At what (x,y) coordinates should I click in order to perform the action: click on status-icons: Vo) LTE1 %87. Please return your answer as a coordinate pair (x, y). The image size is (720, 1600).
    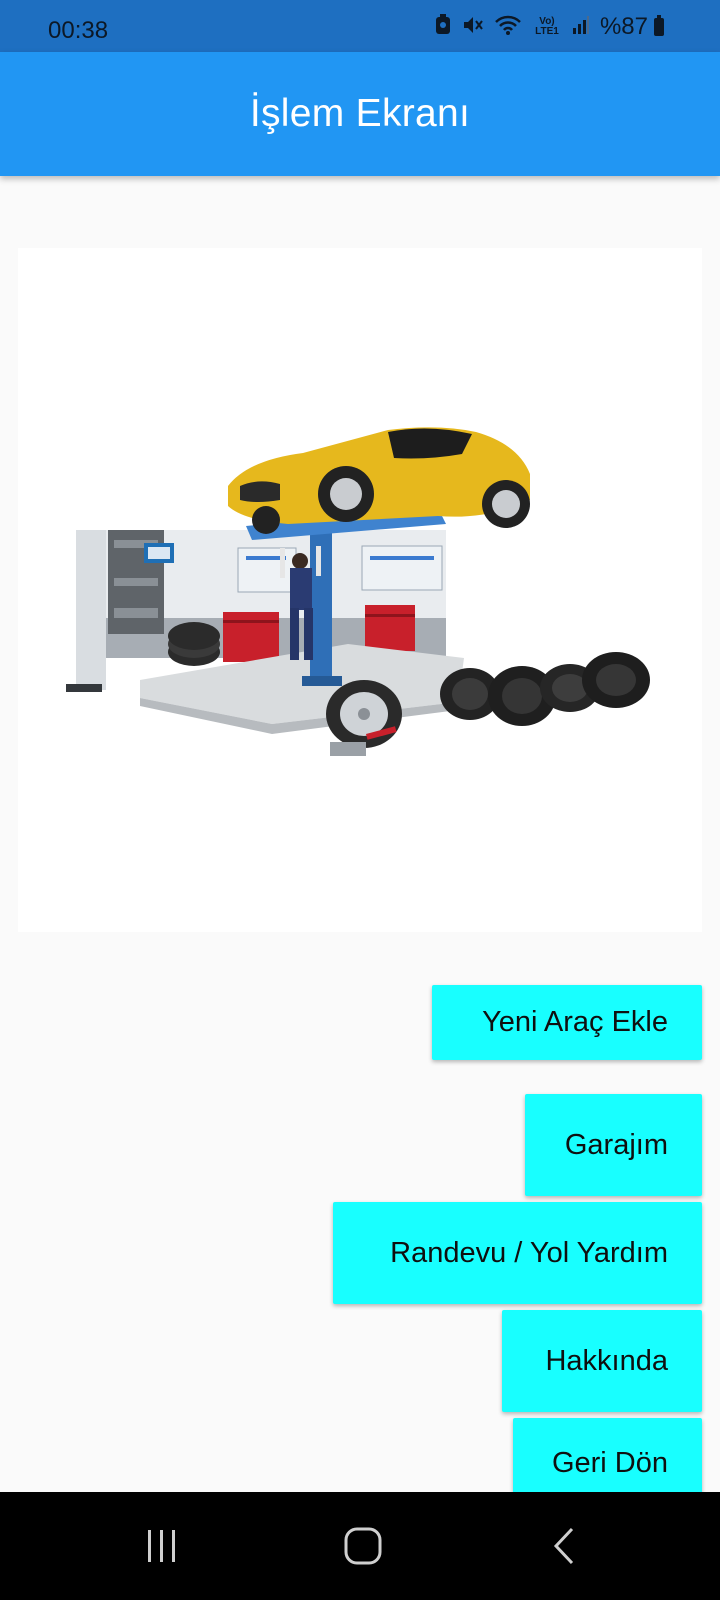
    Looking at the image, I should click on (549, 27).